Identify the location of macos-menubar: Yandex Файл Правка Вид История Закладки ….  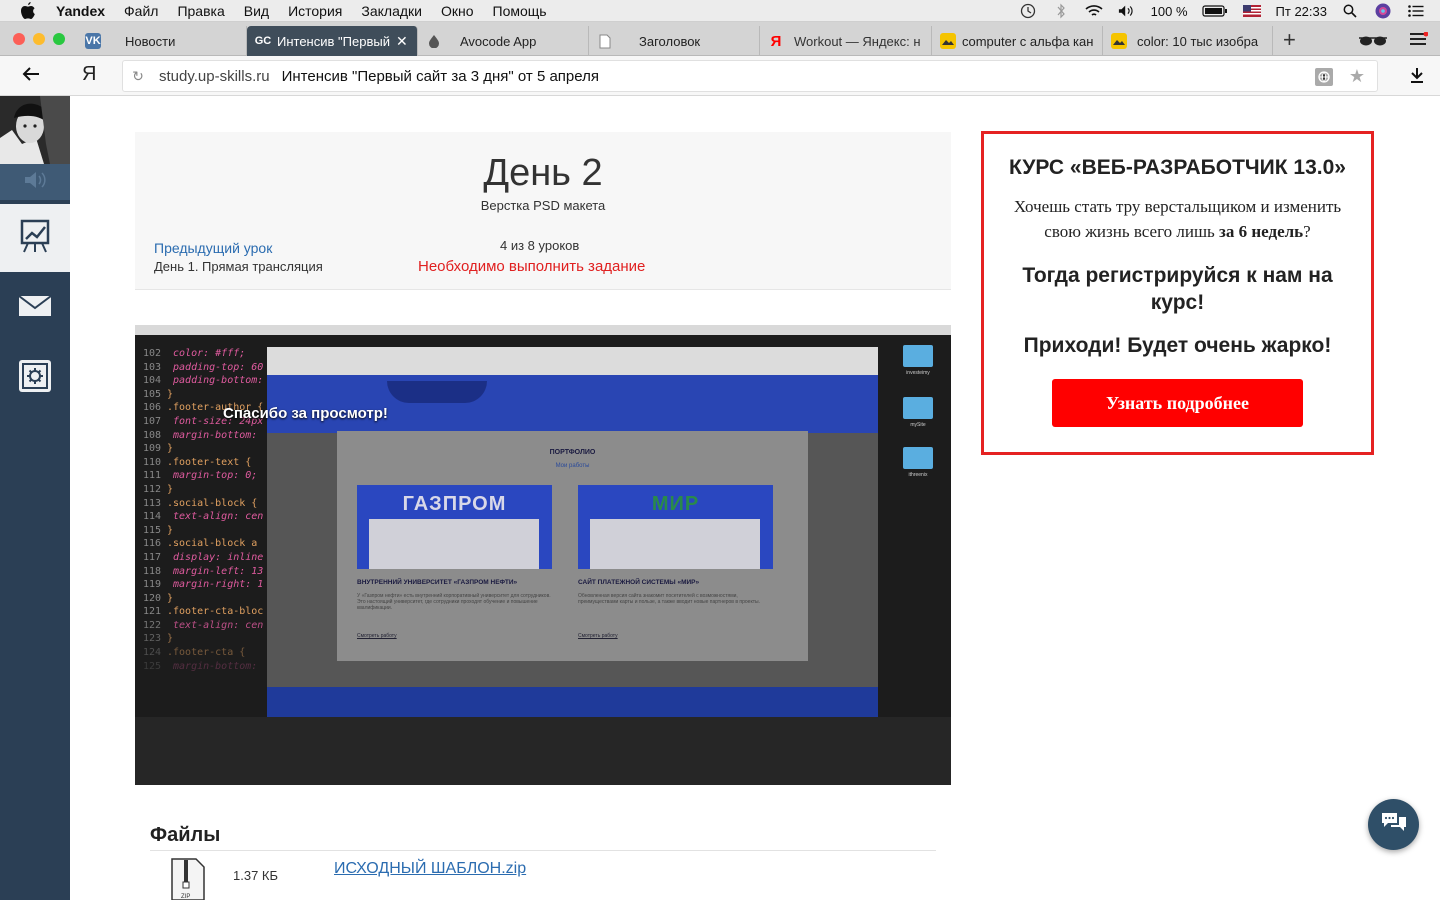
(720, 11).